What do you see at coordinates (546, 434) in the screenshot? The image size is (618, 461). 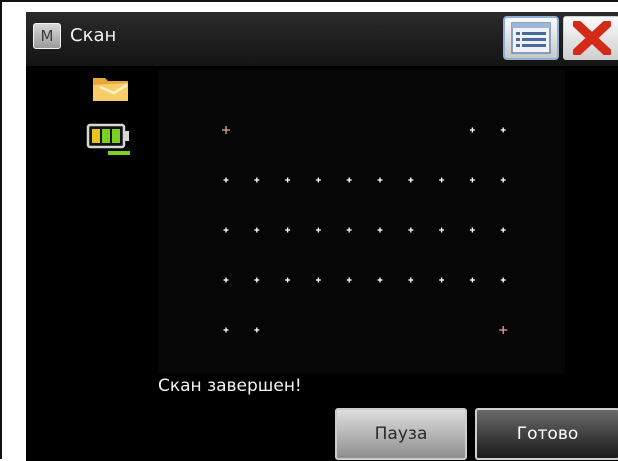 I see `done-button: Готово` at bounding box center [546, 434].